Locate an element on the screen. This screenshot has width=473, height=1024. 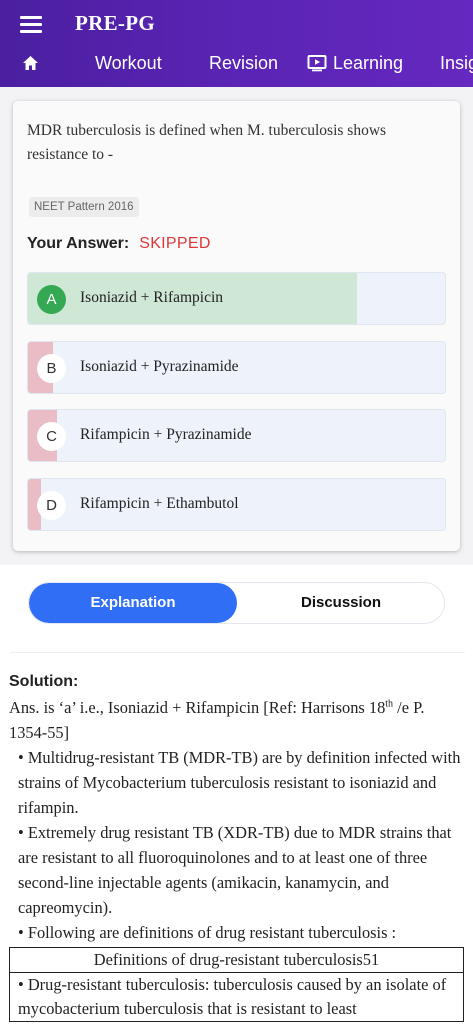
answer-status: SKIPPED is located at coordinates (175, 243).